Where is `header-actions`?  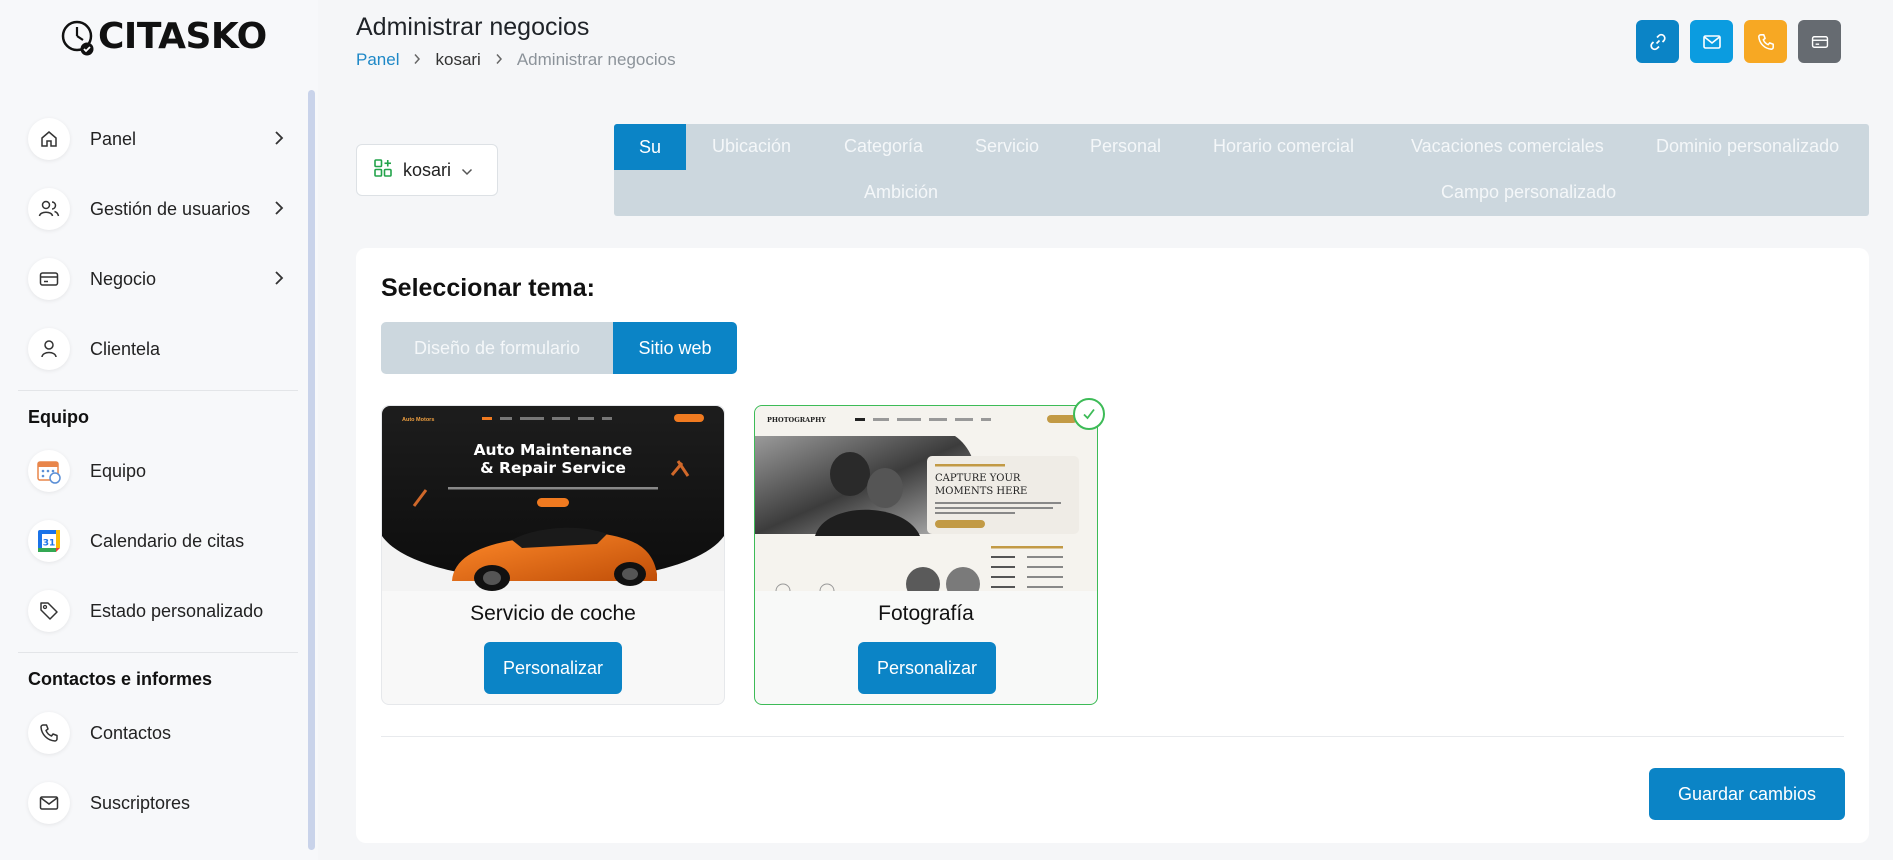
header-actions is located at coordinates (1738, 41).